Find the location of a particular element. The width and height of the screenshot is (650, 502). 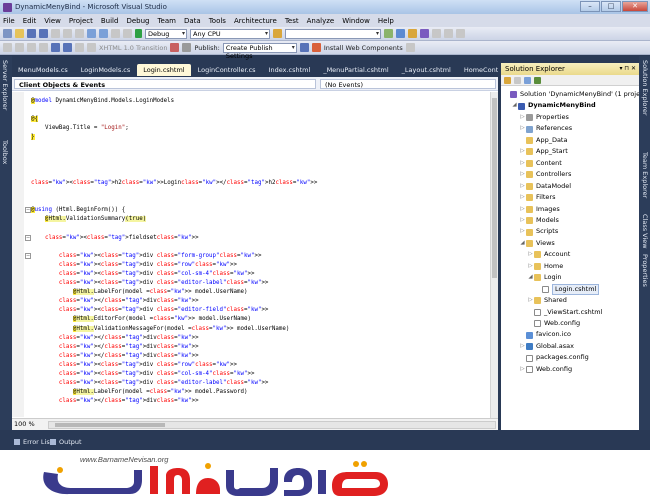

save-all-icon is located at coordinates (43, 33).